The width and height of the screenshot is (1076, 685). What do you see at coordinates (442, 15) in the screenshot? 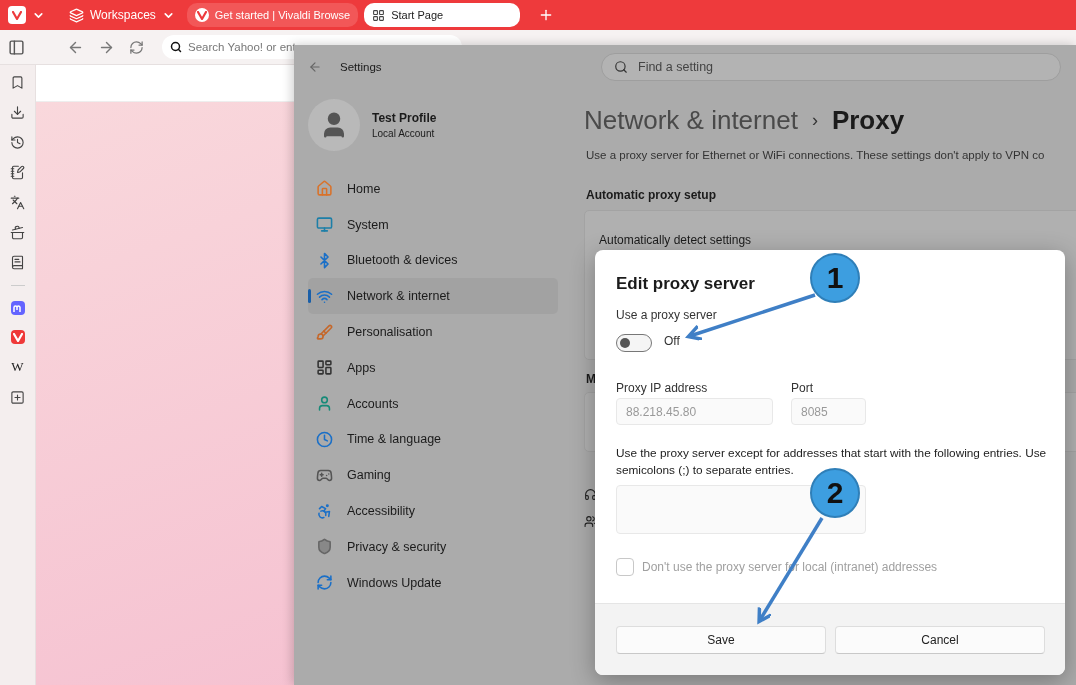
I see `browser-tab: Start Page` at bounding box center [442, 15].